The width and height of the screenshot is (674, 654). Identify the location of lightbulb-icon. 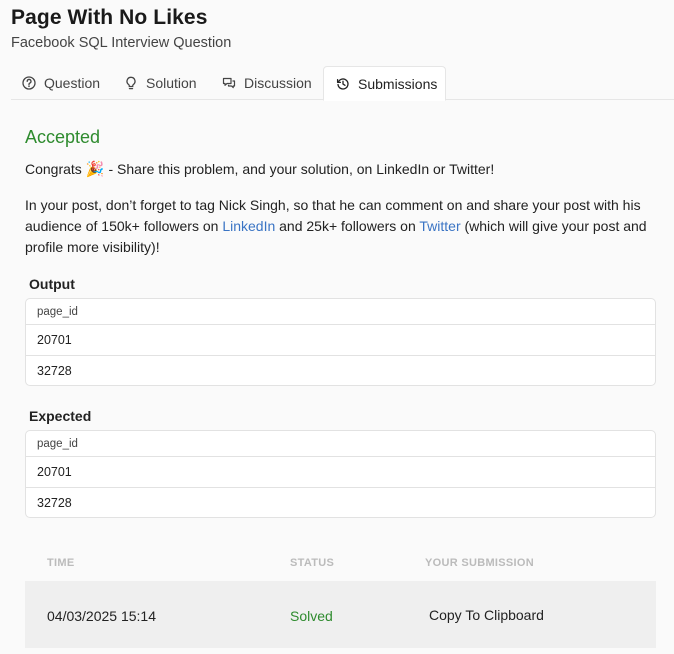
(131, 83).